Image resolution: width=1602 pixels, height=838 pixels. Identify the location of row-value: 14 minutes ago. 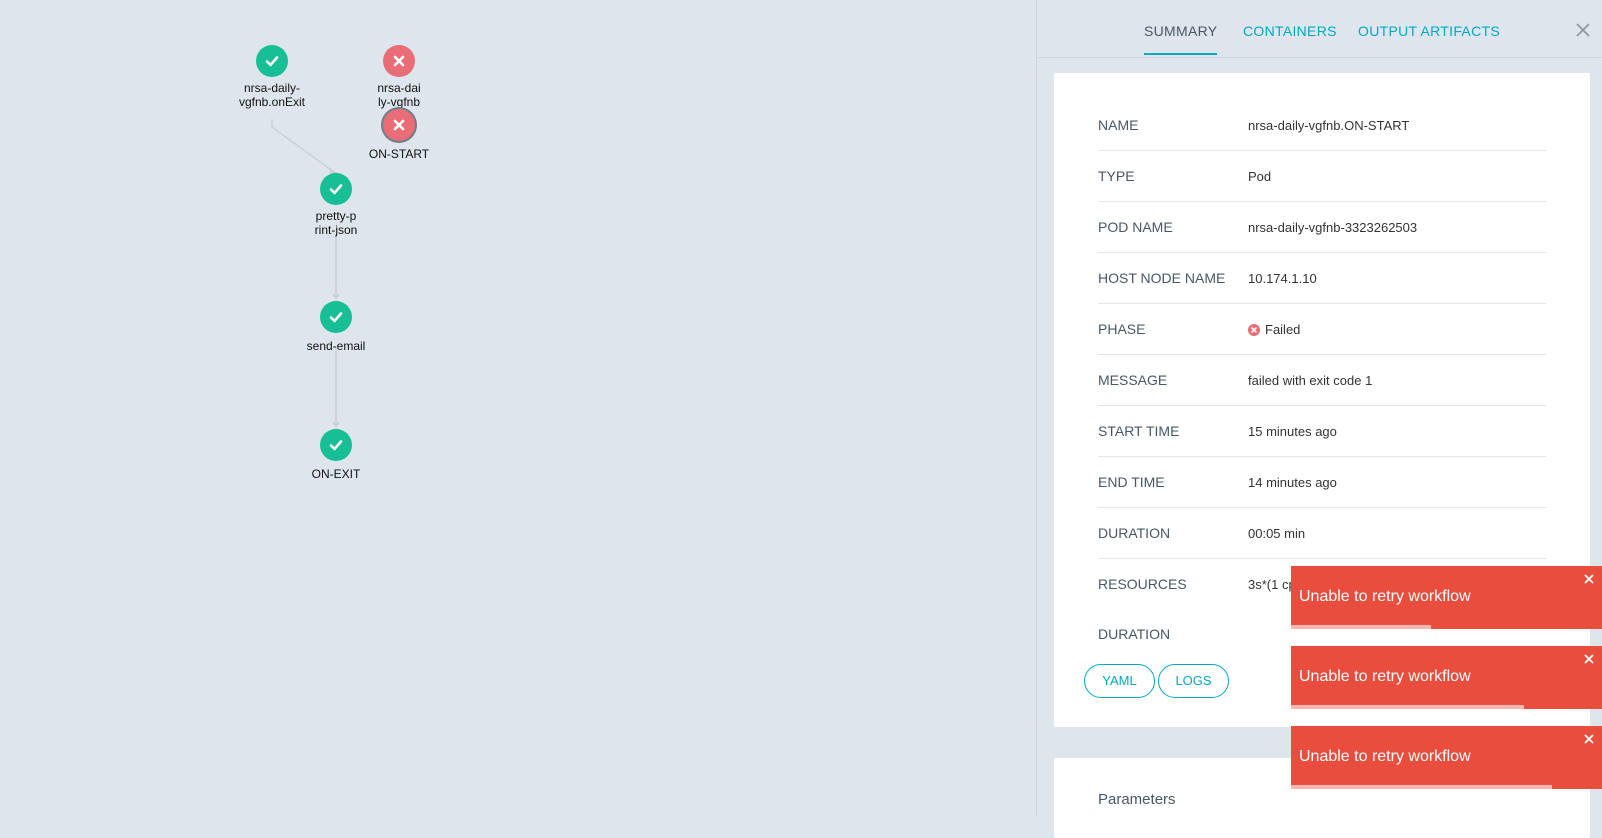
(1292, 482).